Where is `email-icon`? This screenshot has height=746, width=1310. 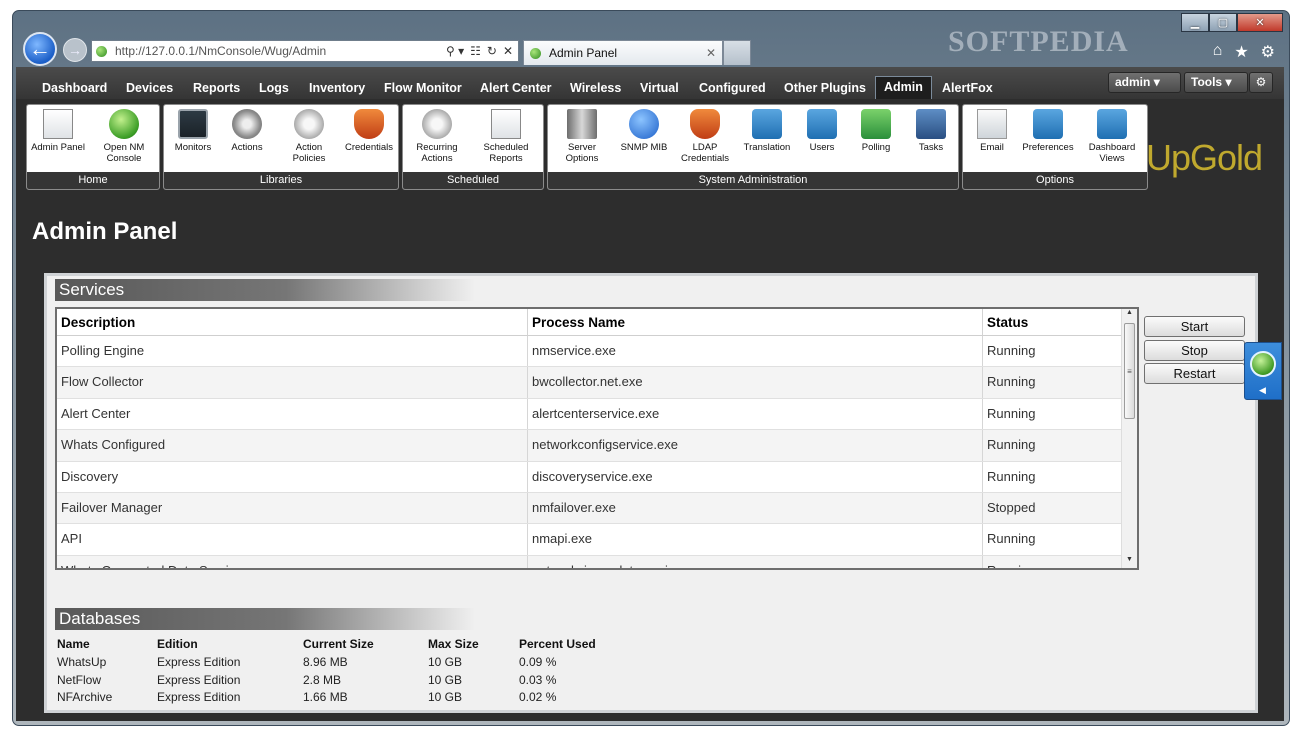 email-icon is located at coordinates (992, 124).